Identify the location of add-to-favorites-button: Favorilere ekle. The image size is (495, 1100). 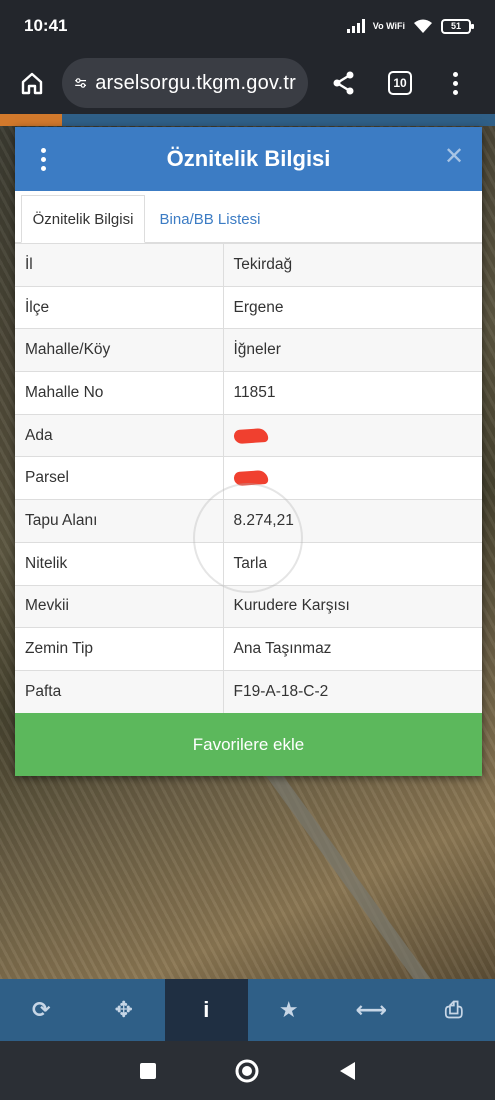
(248, 744).